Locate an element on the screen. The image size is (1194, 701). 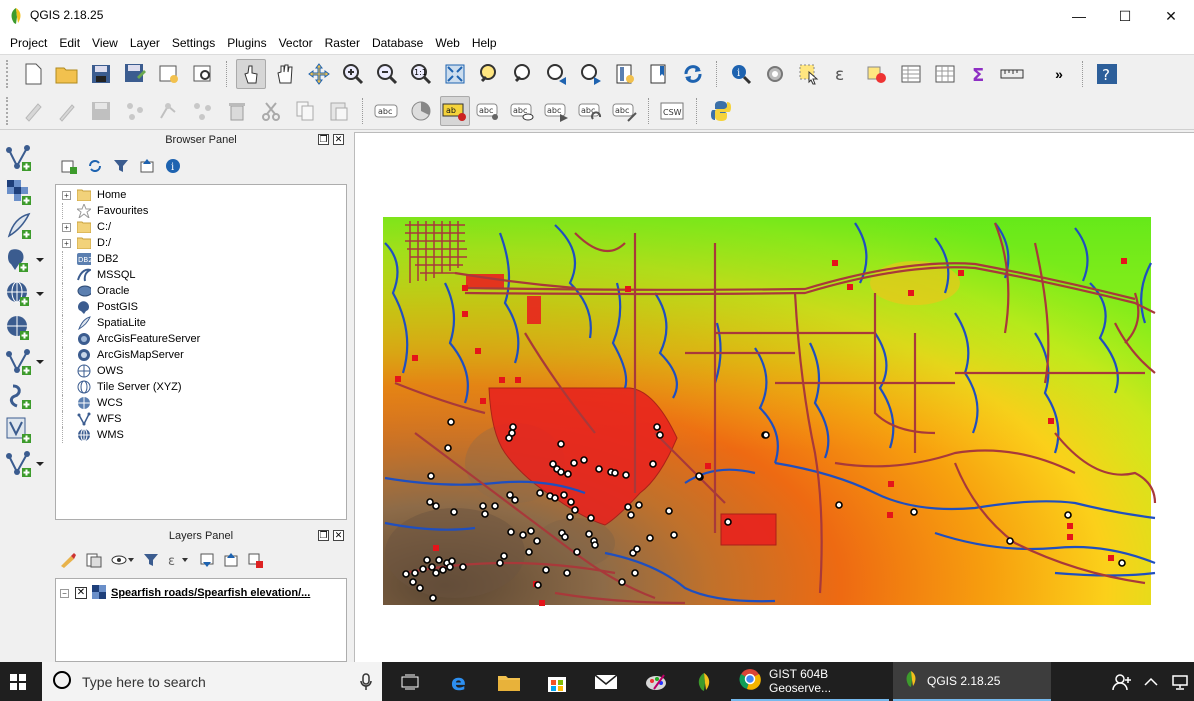
menu-layer: Layer is located at coordinates (145, 43).